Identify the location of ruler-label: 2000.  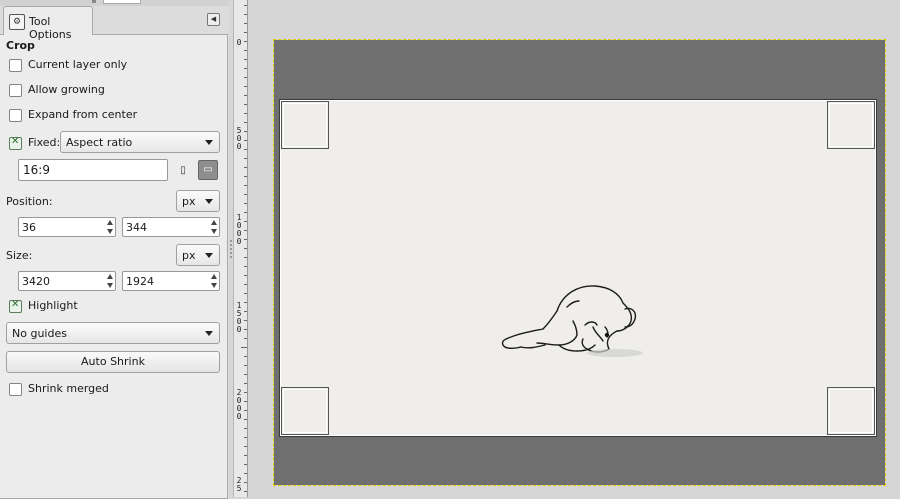
(239, 404).